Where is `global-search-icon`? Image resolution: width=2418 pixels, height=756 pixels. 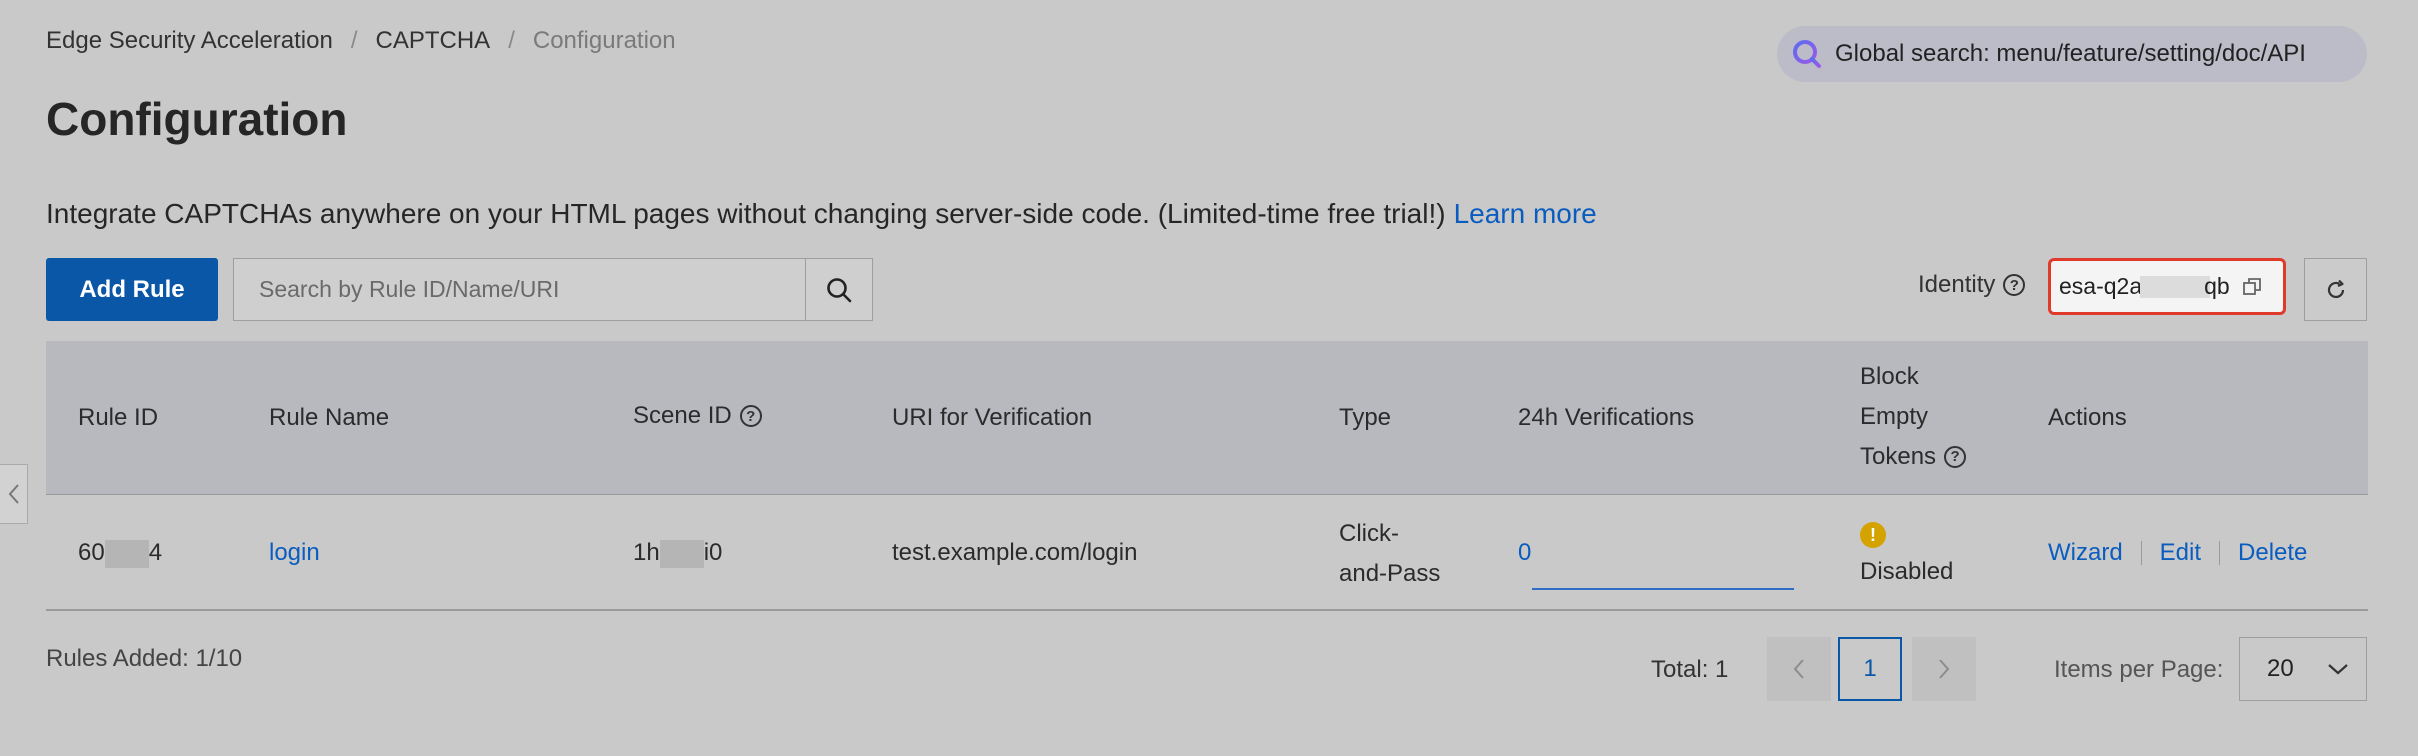 global-search-icon is located at coordinates (1807, 54).